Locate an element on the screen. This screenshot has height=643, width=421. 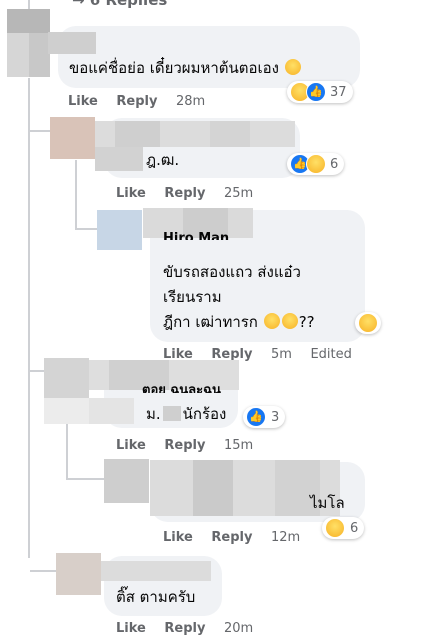
comment-text-suffix: ?? is located at coordinates (306, 322).